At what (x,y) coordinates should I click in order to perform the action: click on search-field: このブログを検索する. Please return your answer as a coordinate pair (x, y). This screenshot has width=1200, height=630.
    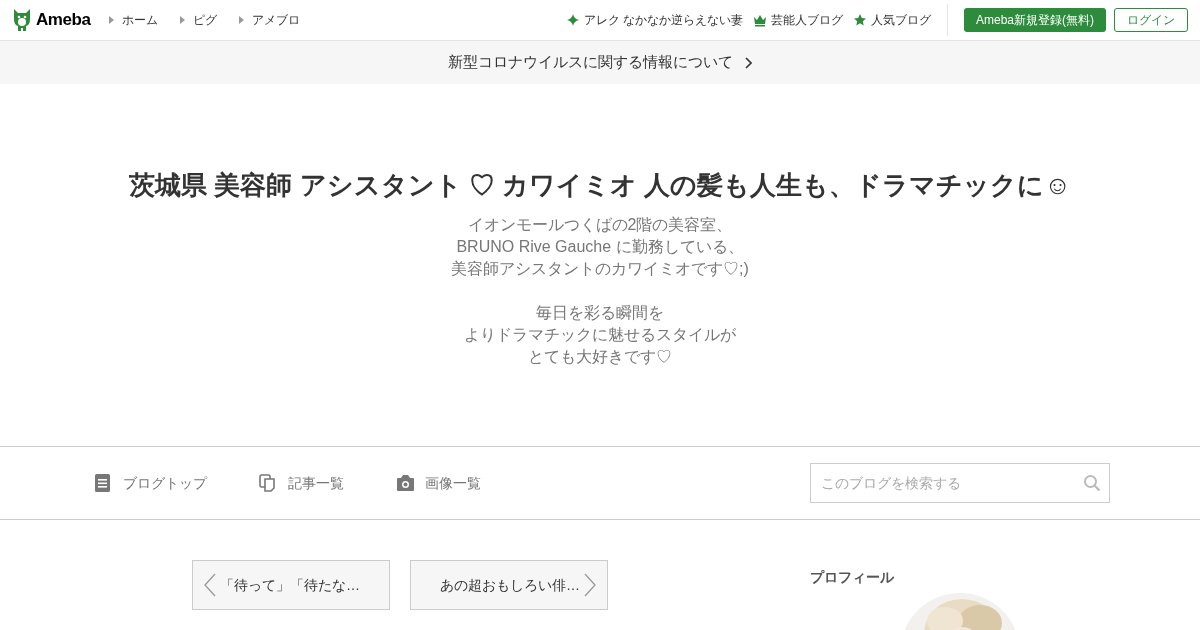
    Looking at the image, I should click on (960, 483).